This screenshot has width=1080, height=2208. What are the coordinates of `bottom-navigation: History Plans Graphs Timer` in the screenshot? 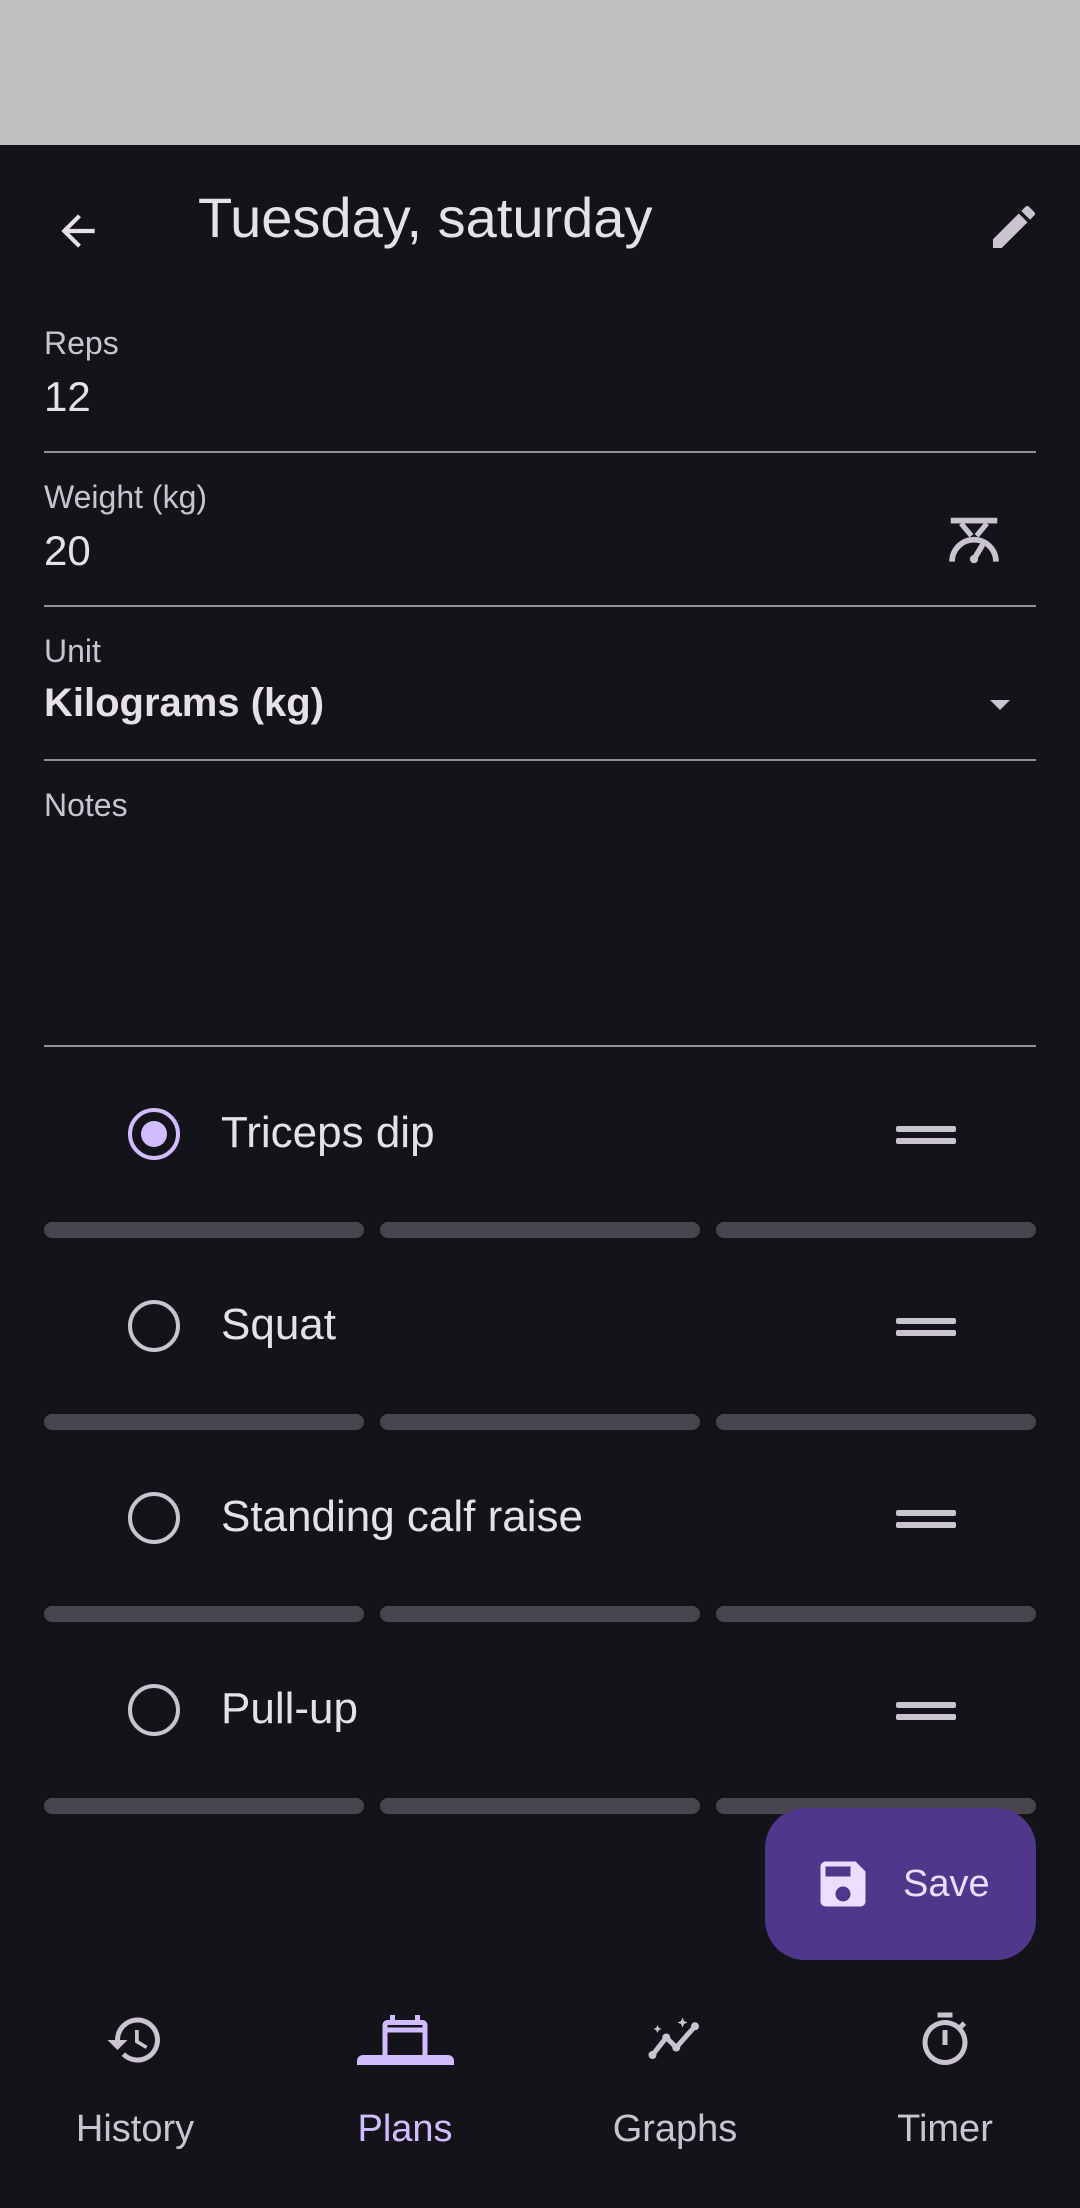 It's located at (540, 2098).